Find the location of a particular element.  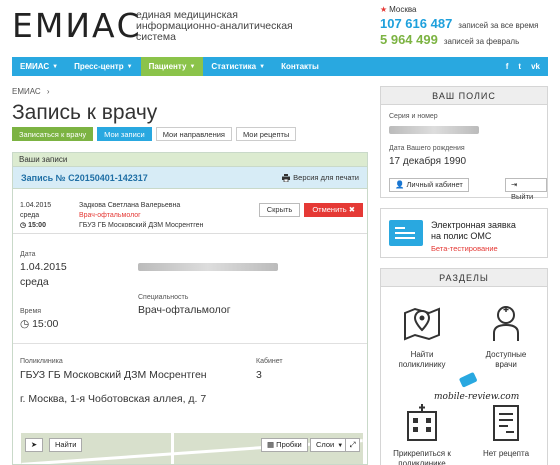

series-label: Серия и номер is located at coordinates (413, 116).